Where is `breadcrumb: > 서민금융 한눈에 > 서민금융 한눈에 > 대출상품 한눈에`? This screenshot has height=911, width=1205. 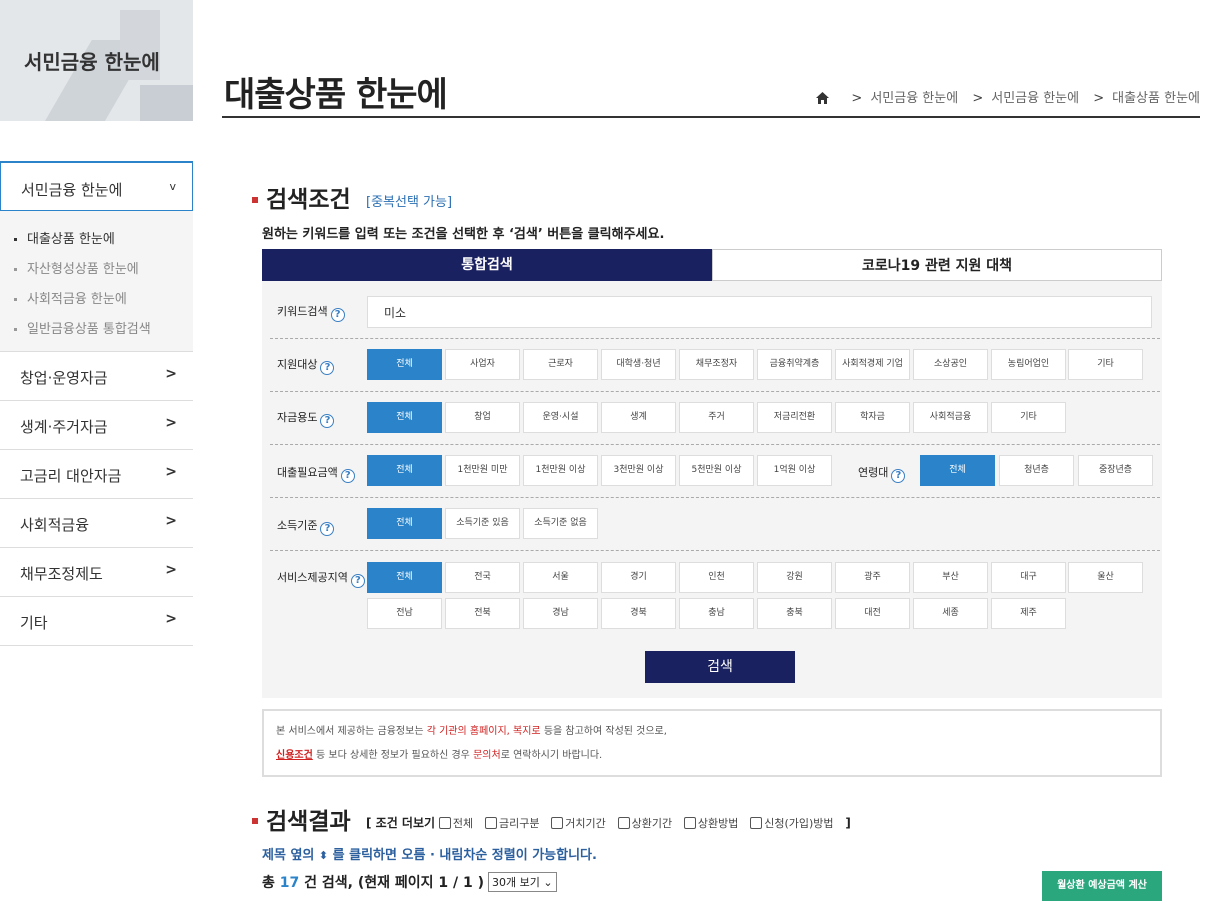
breadcrumb: > 서민금융 한눈에 > 서민금융 한눈에 > 대출상품 한눈에 is located at coordinates (1008, 97).